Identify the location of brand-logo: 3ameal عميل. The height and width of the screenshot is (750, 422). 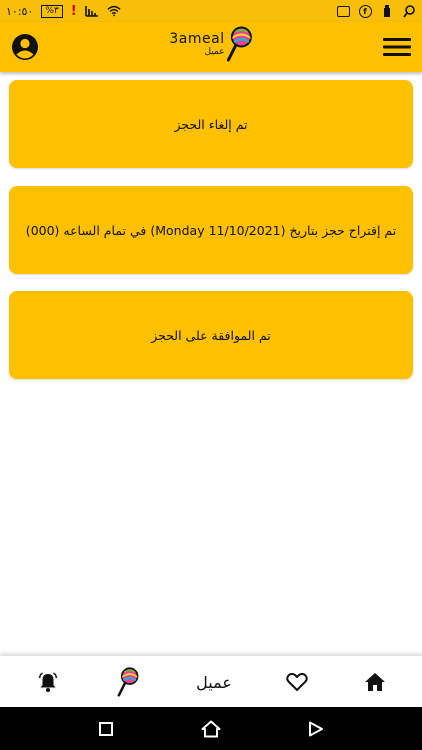
(211, 44).